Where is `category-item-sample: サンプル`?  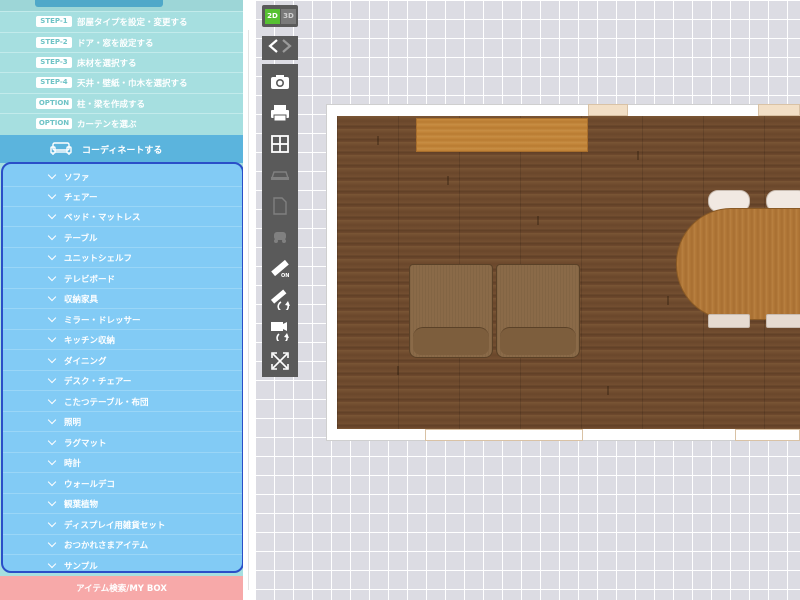
category-item-sample: サンプル is located at coordinates (122, 563).